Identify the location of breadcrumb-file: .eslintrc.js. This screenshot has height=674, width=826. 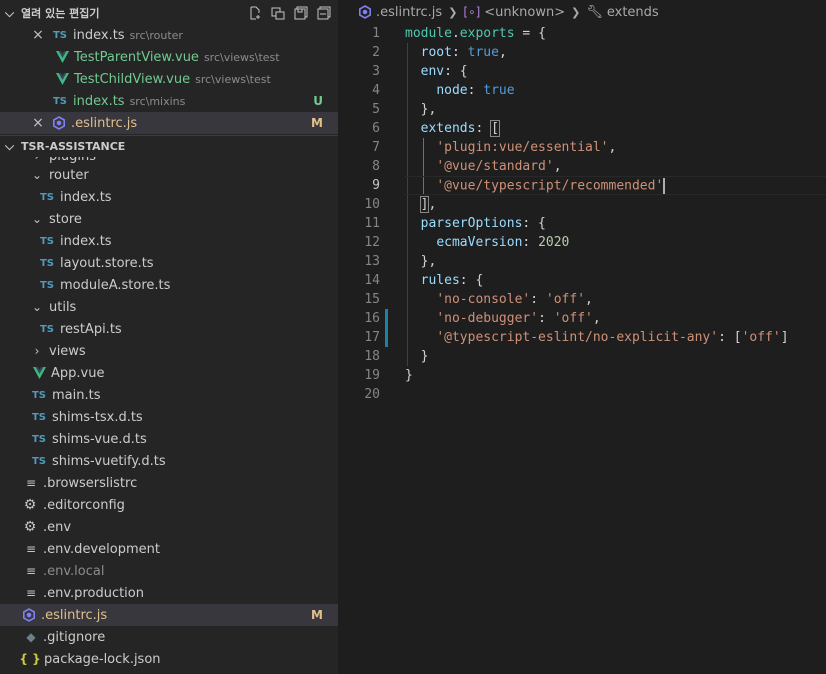
(409, 12).